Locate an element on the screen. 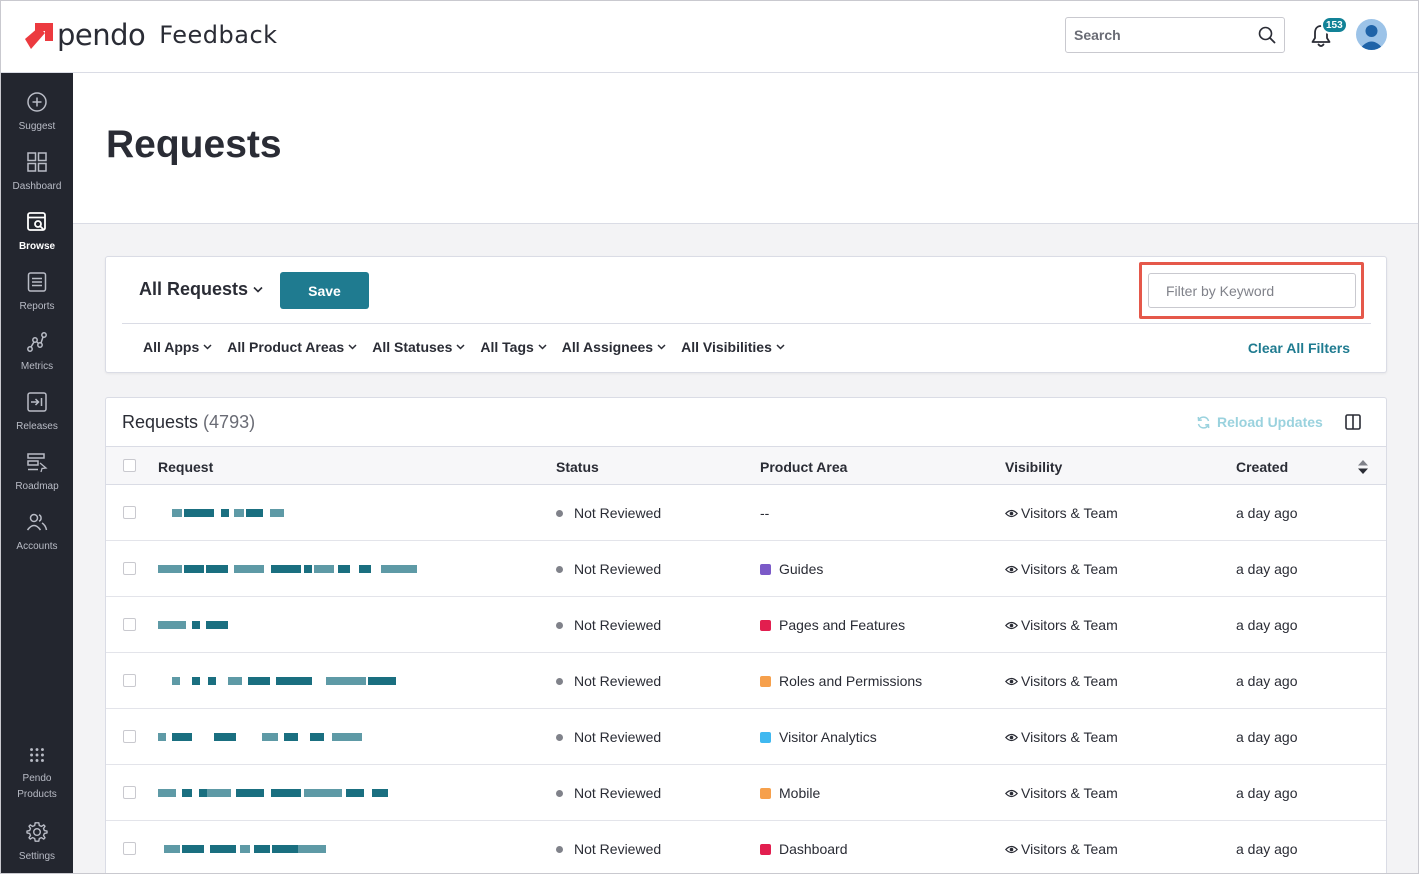 The image size is (1419, 874). sidebar-item-suggest: Suggest is located at coordinates (37, 115).